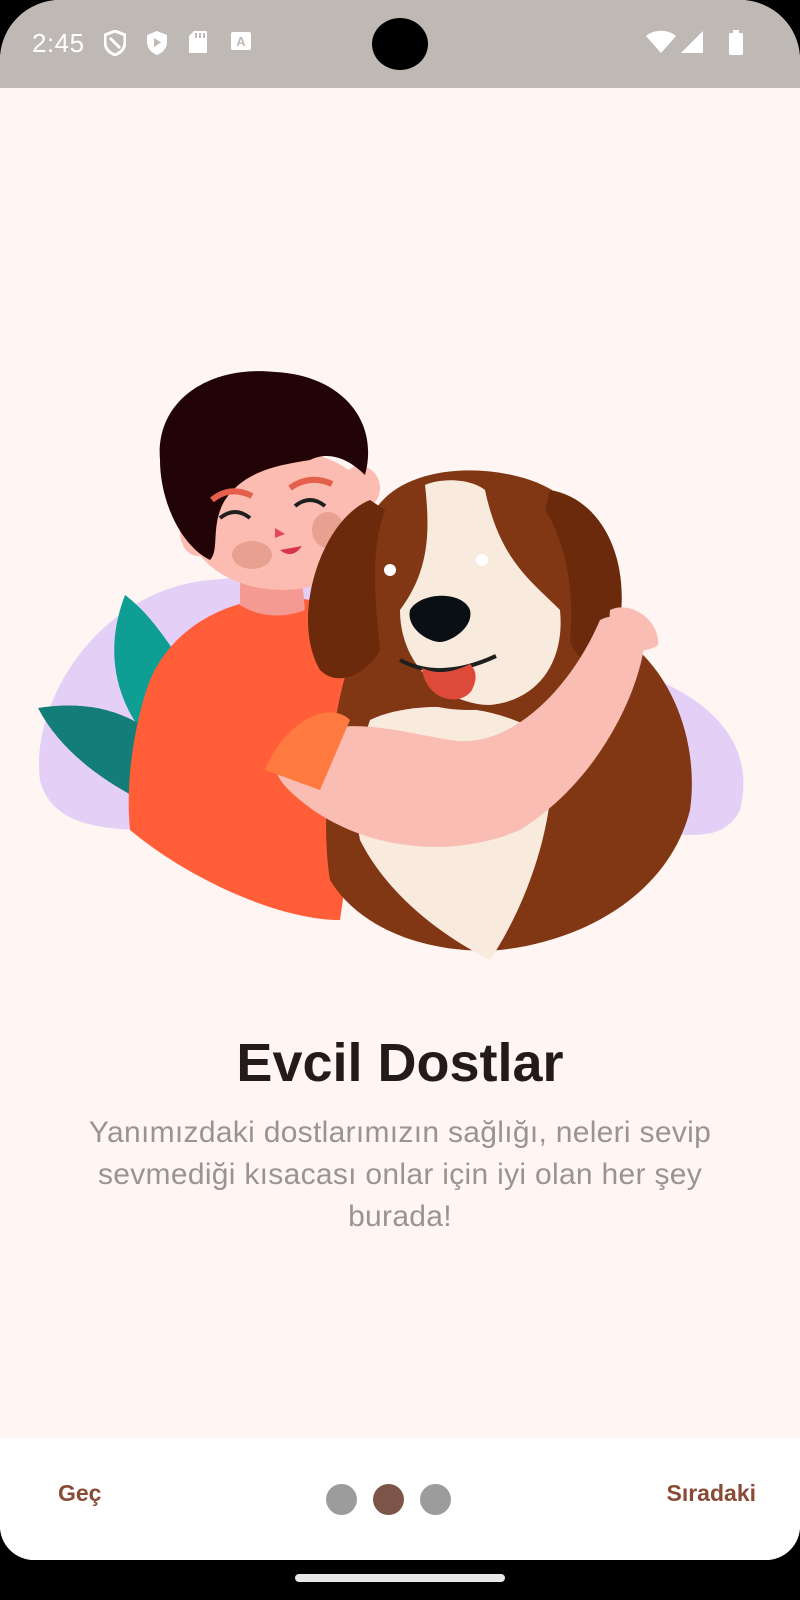 The width and height of the screenshot is (800, 1600). What do you see at coordinates (692, 44) in the screenshot?
I see `signal-icon` at bounding box center [692, 44].